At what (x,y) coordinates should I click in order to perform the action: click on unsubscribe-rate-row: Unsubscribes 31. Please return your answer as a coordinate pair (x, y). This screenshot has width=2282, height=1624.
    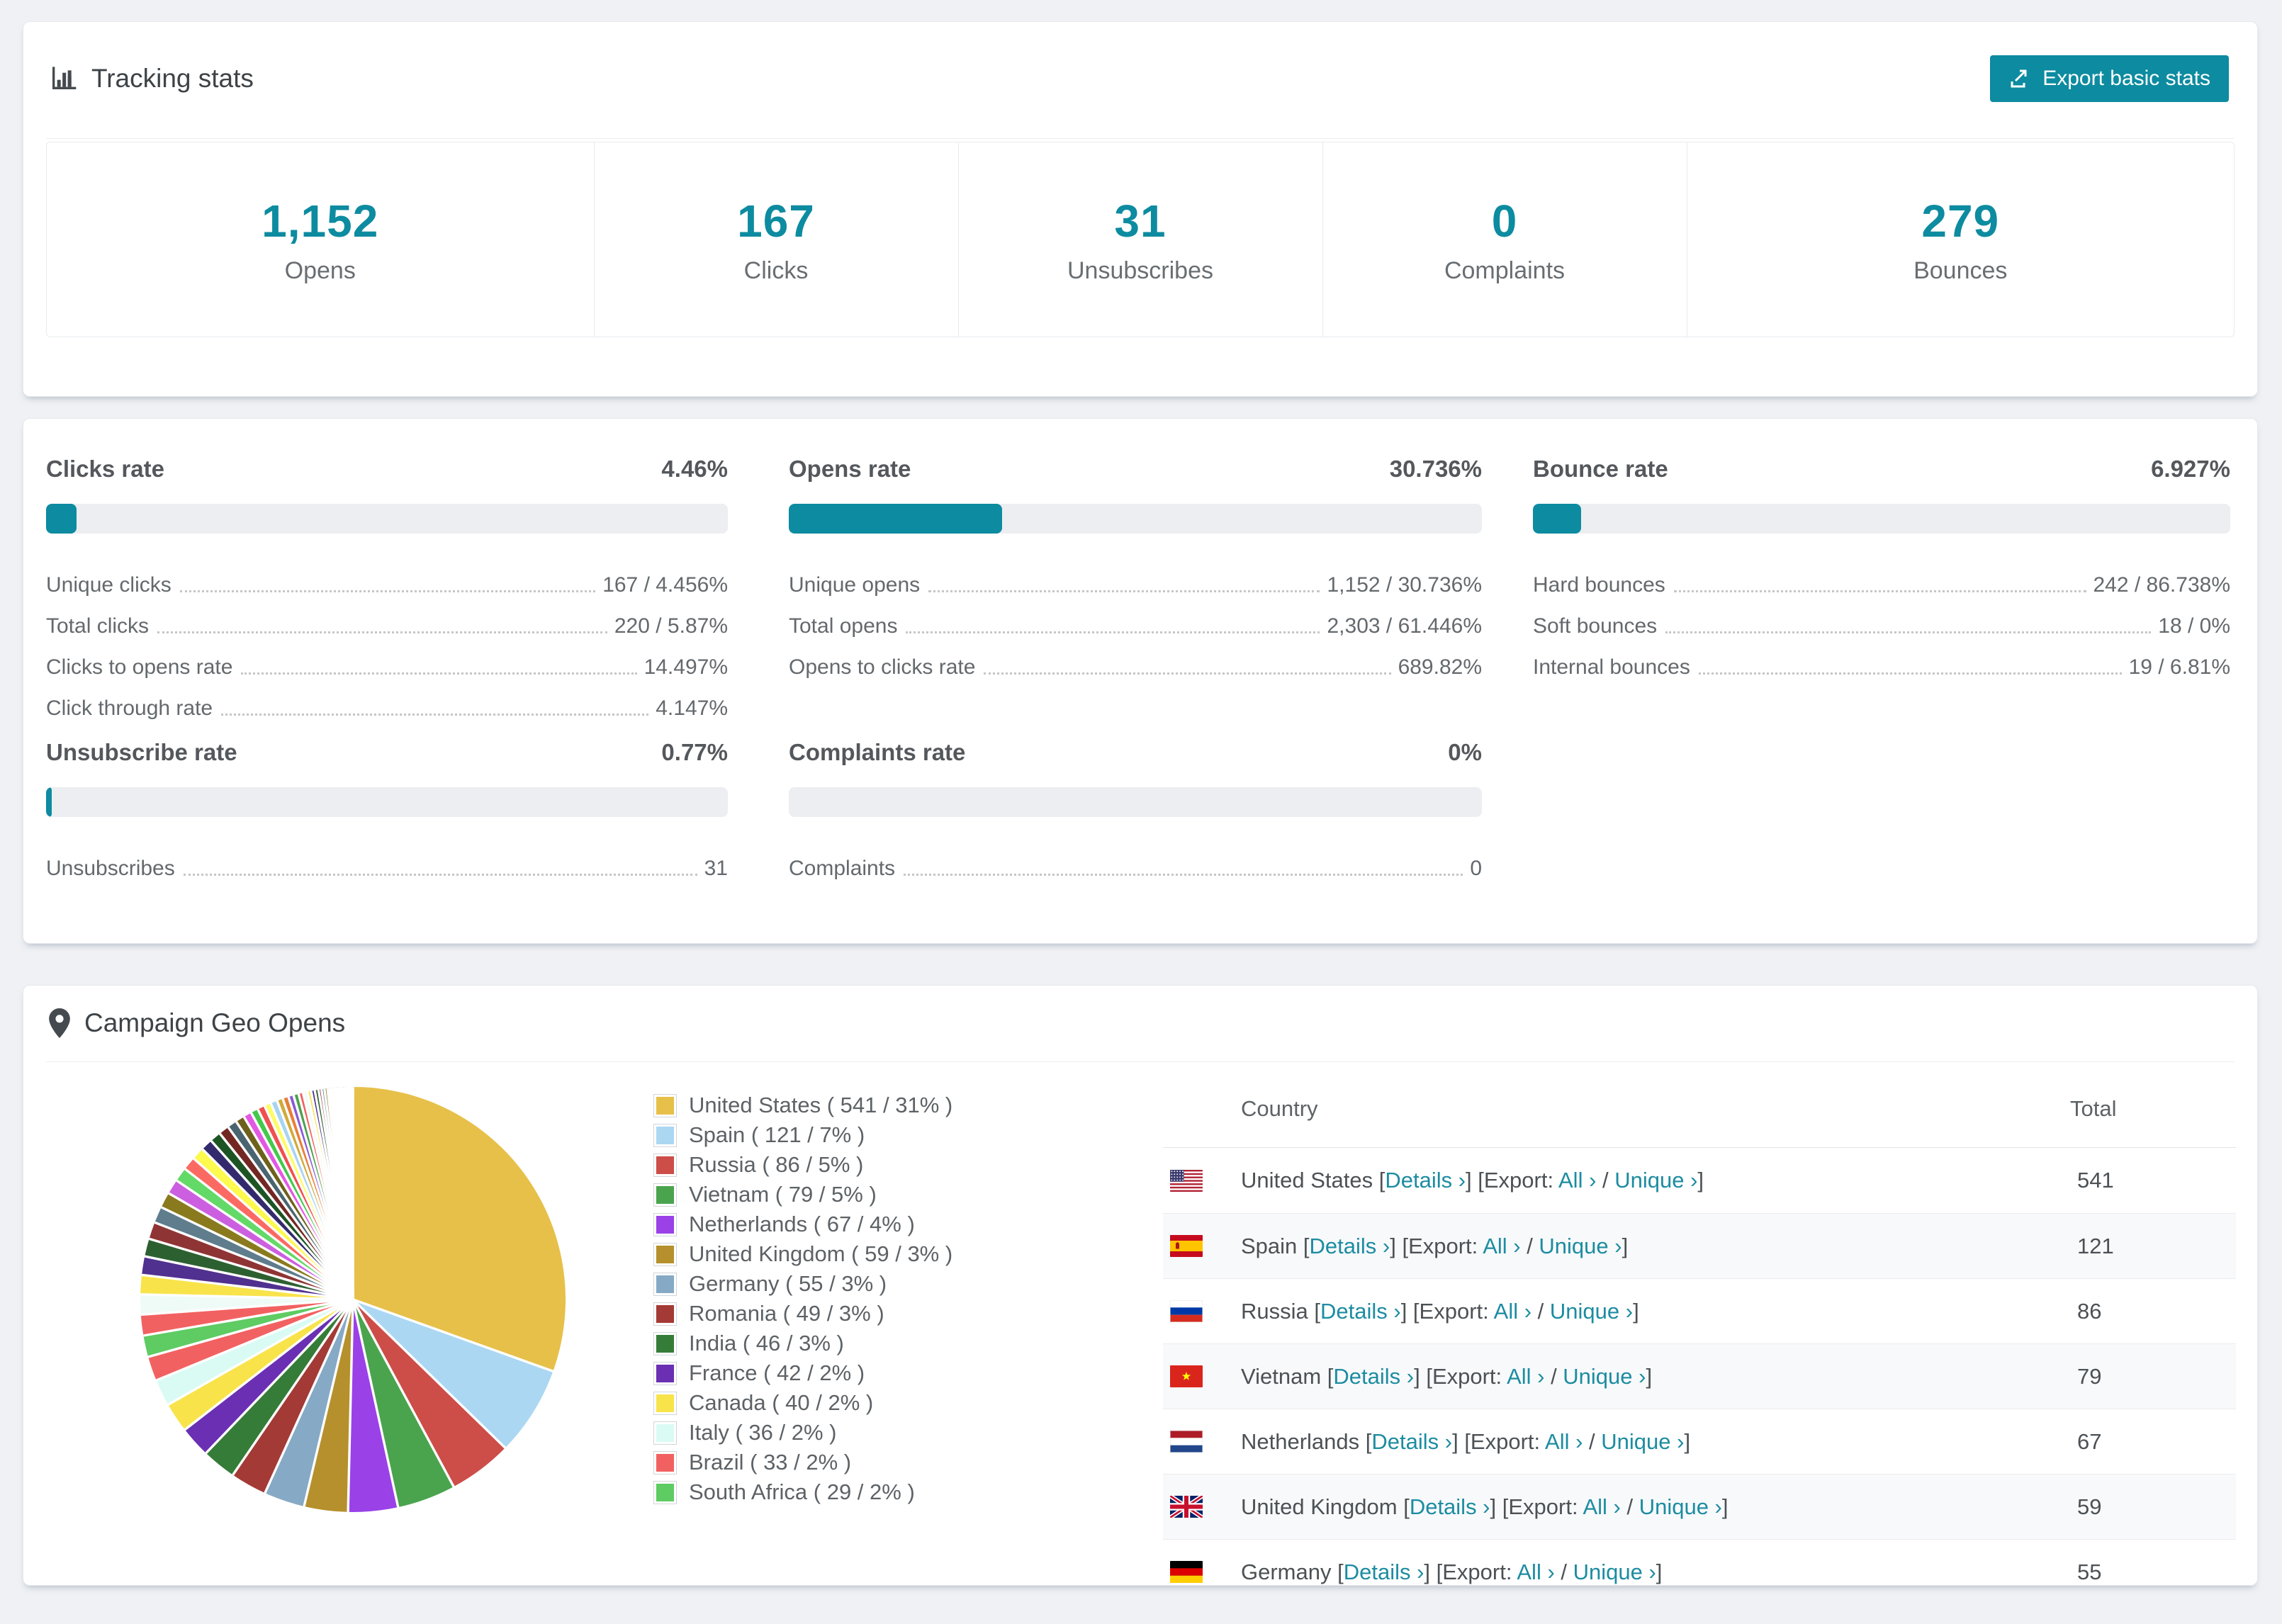
    Looking at the image, I should click on (387, 860).